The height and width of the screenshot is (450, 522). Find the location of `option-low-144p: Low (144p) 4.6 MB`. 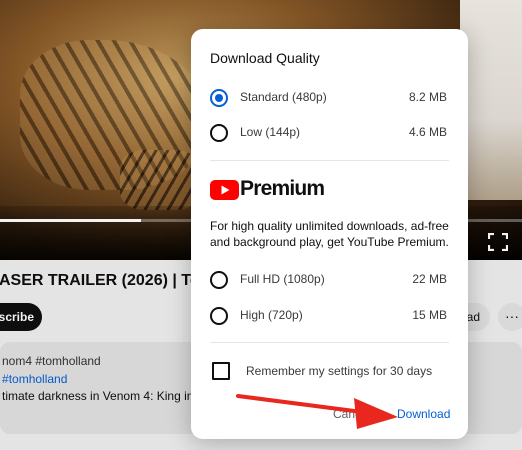

option-low-144p: Low (144p) 4.6 MB is located at coordinates (328, 132).